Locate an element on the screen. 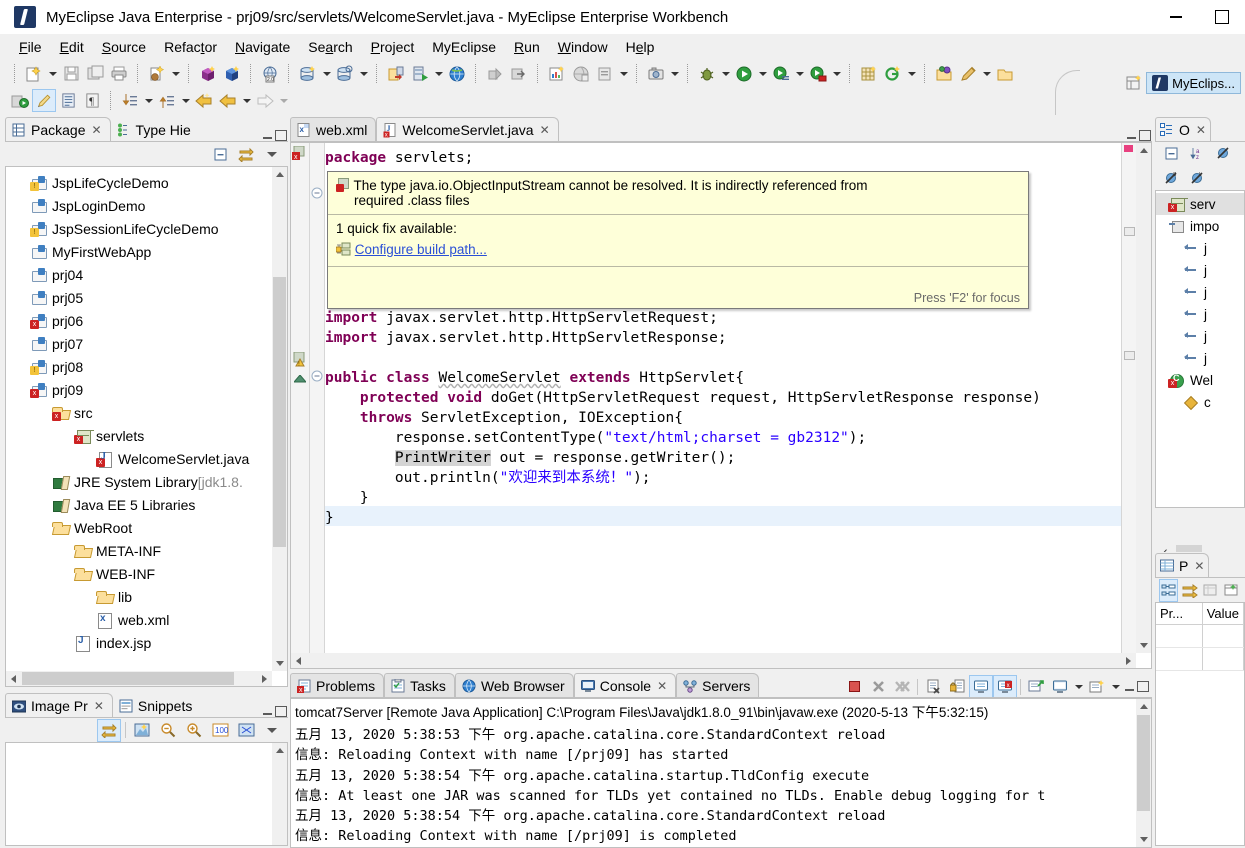 Image resolution: width=1245 pixels, height=848 pixels. menu-search: Search is located at coordinates (330, 47).